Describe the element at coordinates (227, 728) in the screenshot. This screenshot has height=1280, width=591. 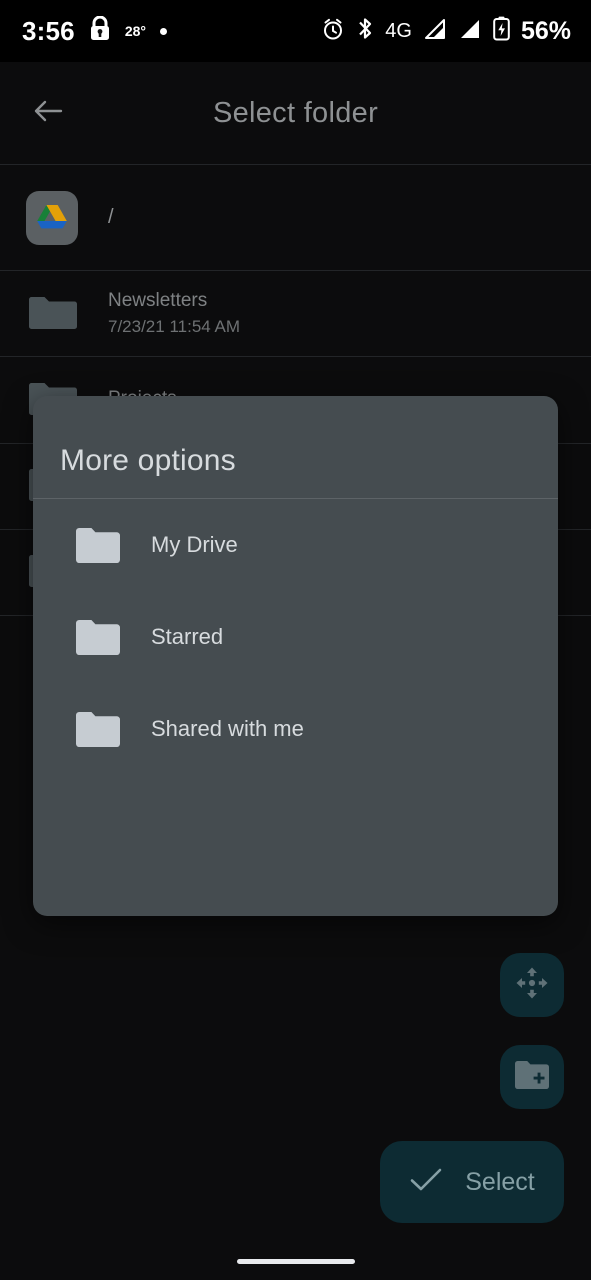
I see `dialog-option-label: Shared with me` at that location.